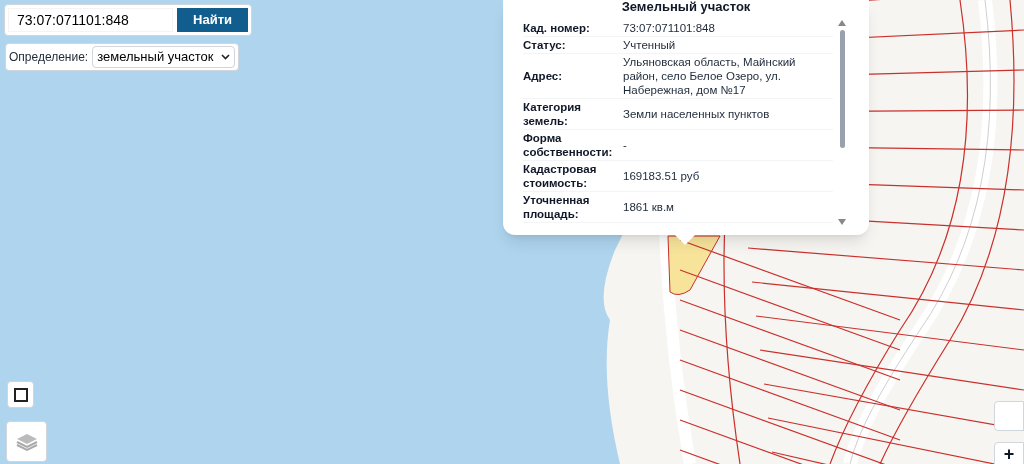  Describe the element at coordinates (625, 145) in the screenshot. I see `field-value: -` at that location.